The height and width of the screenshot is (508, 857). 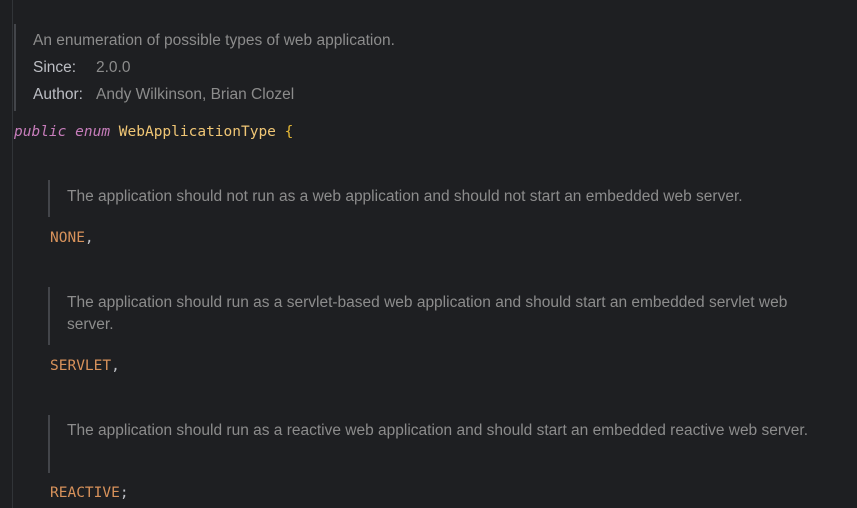 What do you see at coordinates (80, 366) in the screenshot?
I see `constant-name-servlet: SERVLET` at bounding box center [80, 366].